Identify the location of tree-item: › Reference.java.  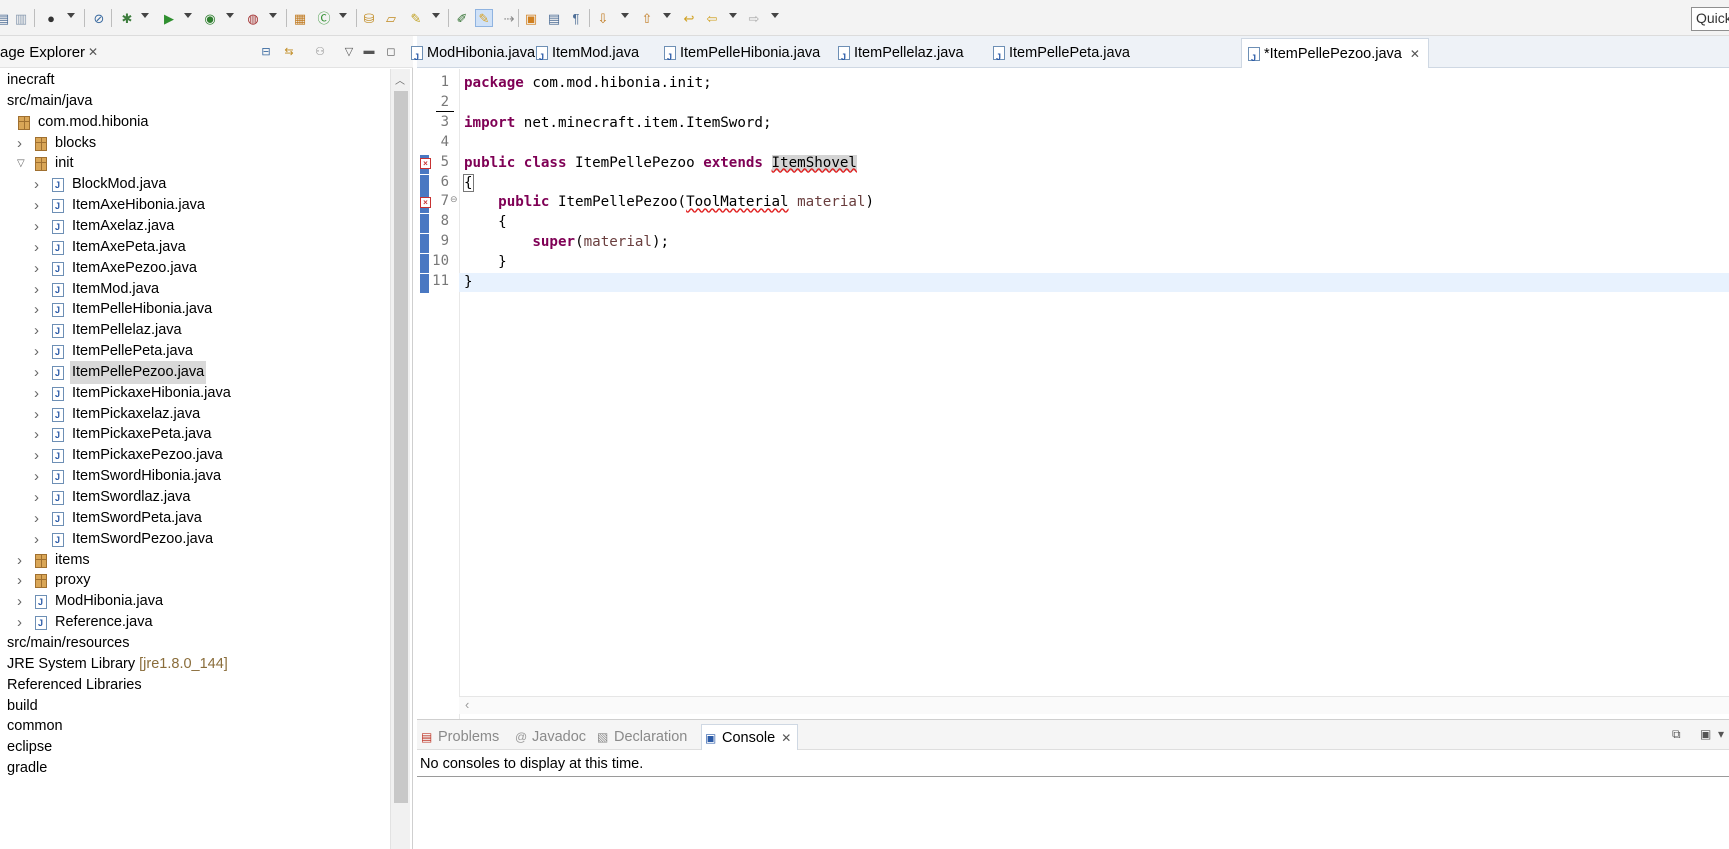
(195, 623).